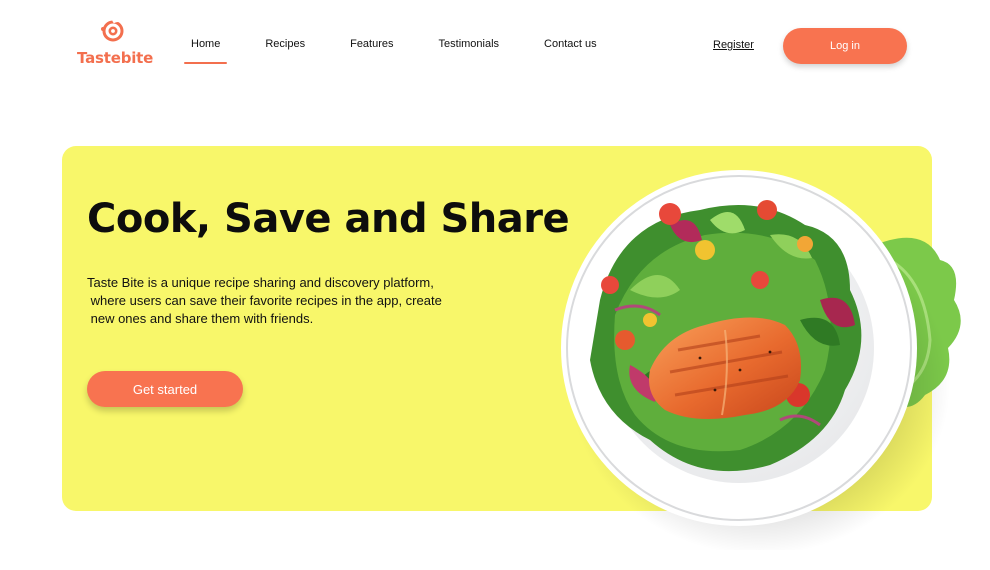  I want to click on register-link: Register, so click(733, 45).